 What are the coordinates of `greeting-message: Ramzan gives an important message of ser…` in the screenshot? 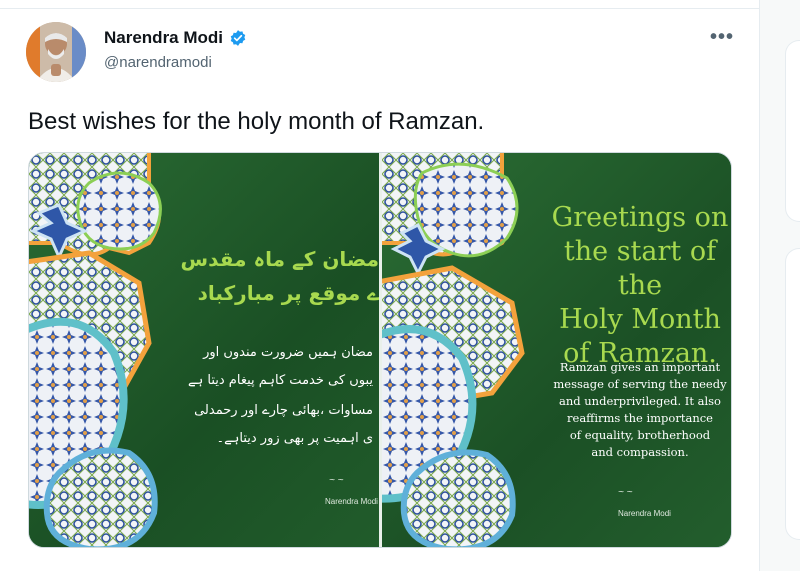 It's located at (636, 410).